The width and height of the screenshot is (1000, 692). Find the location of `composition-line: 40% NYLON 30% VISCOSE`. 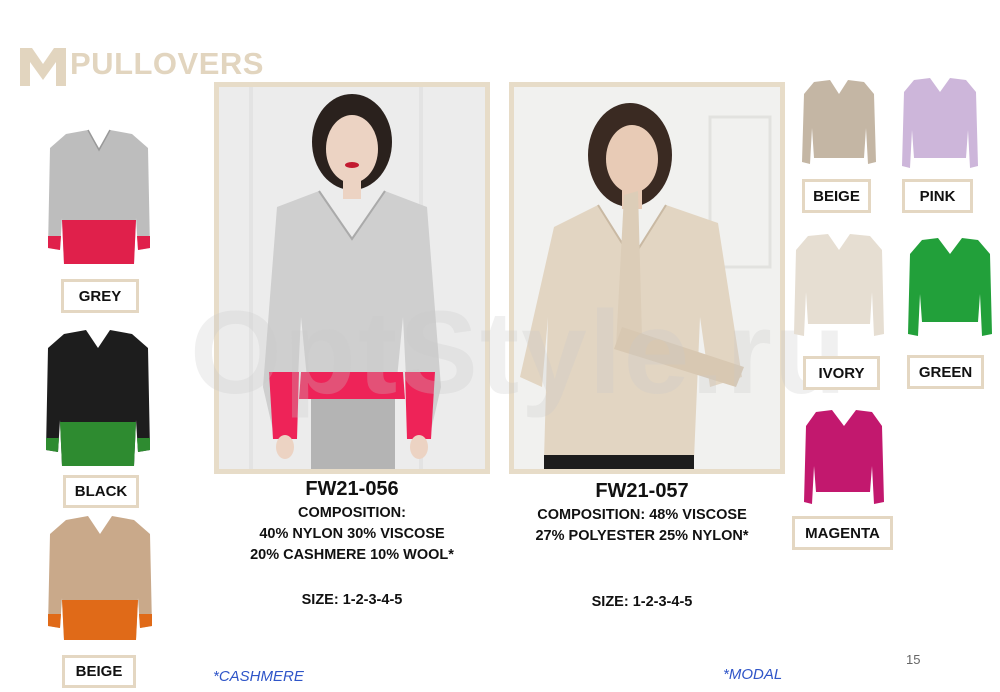

composition-line: 40% NYLON 30% VISCOSE is located at coordinates (352, 534).